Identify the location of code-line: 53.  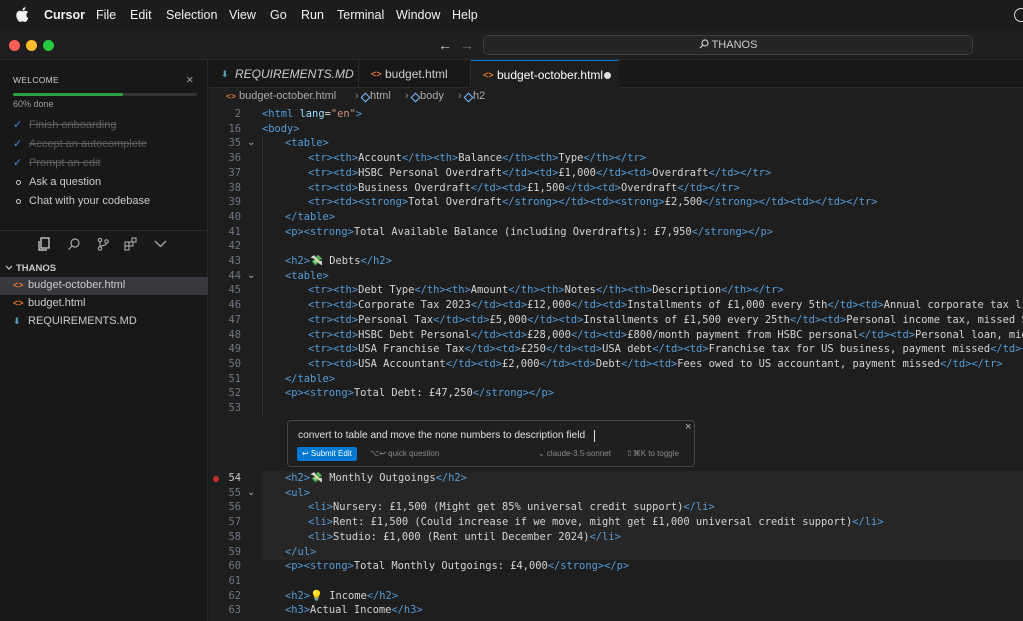
(616, 408).